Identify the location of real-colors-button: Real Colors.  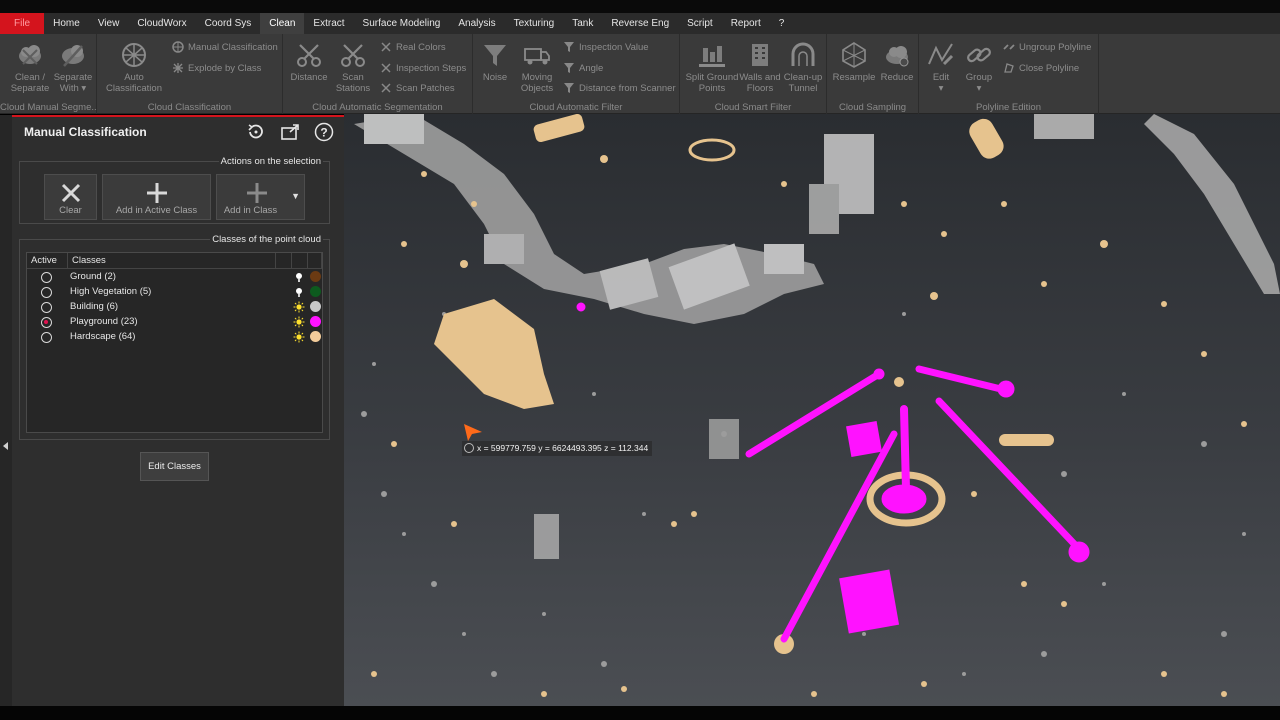
(413, 47).